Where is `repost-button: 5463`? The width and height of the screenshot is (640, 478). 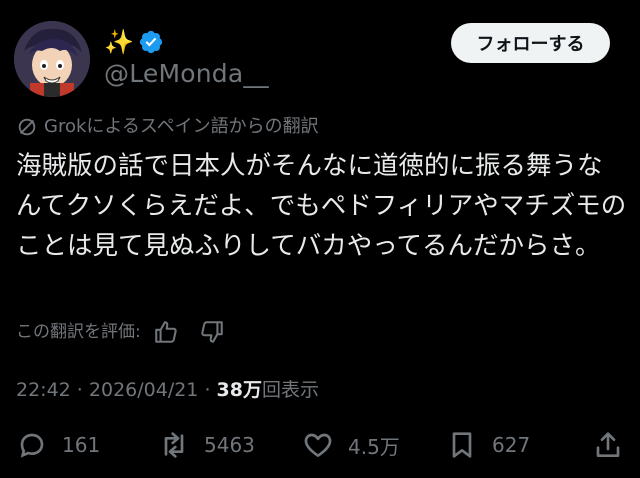 repost-button: 5463 is located at coordinates (206, 445).